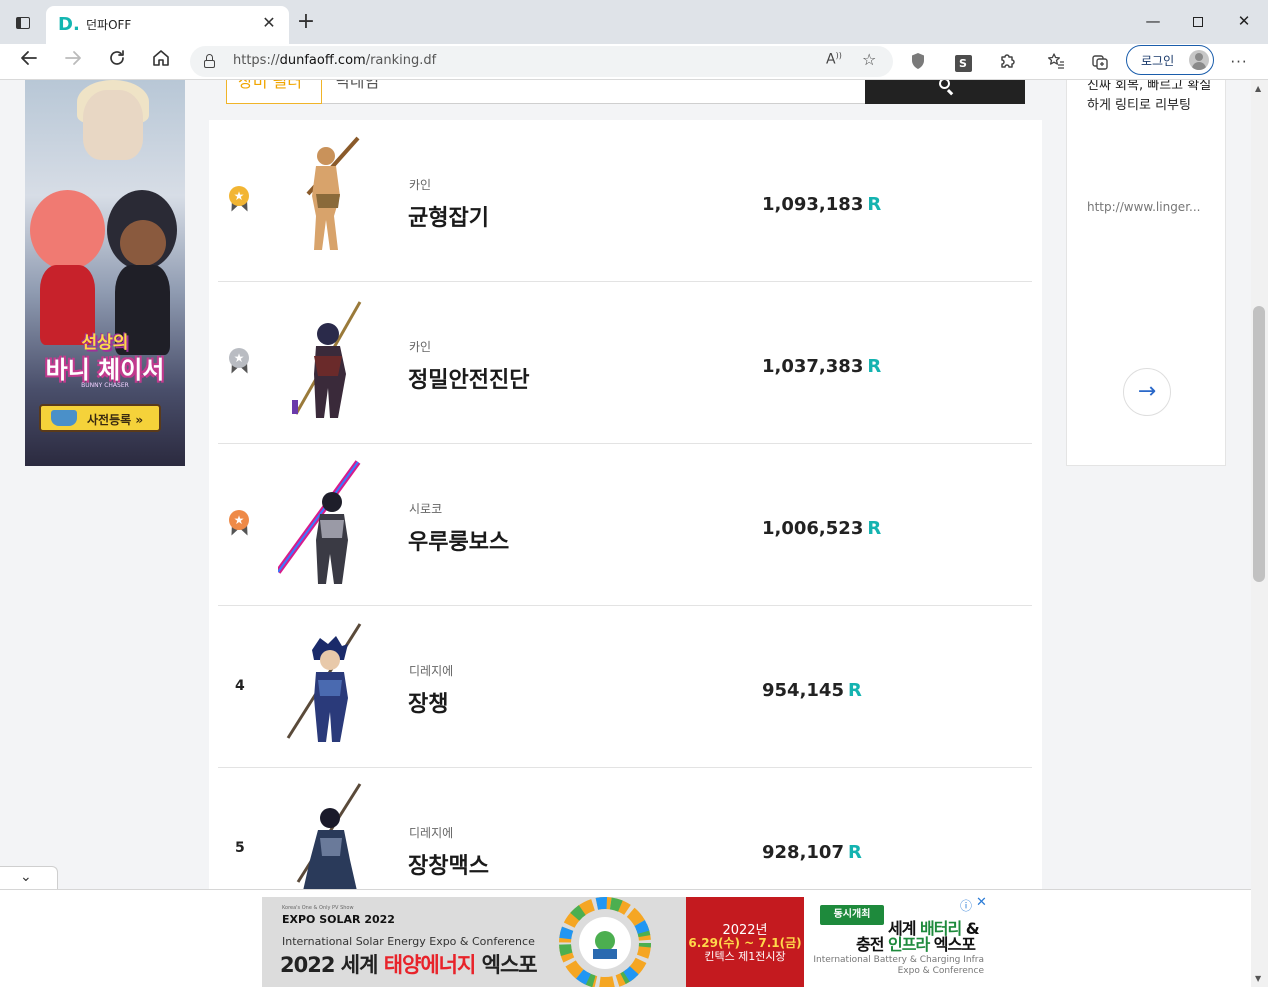  Describe the element at coordinates (918, 62) in the screenshot. I see `shield-extension-icon` at that location.